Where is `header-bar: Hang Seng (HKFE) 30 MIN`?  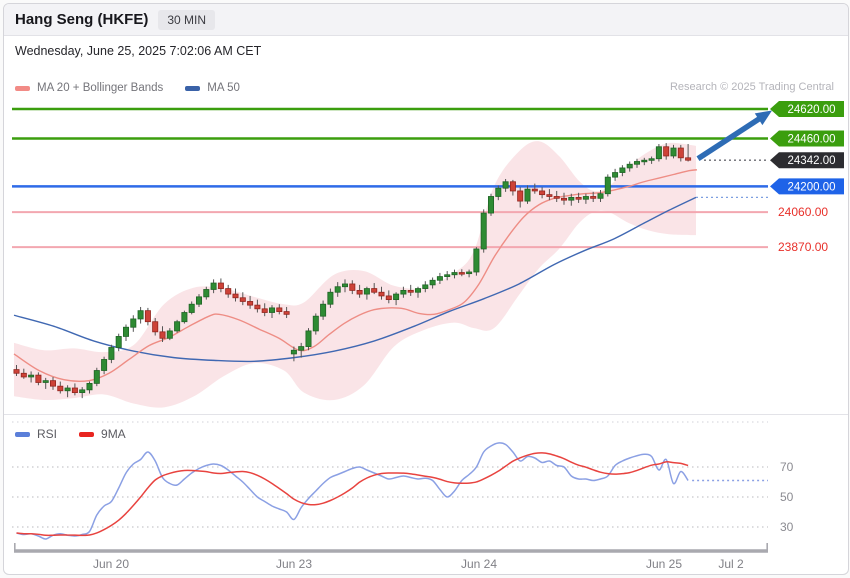 header-bar: Hang Seng (HKFE) 30 MIN is located at coordinates (426, 20).